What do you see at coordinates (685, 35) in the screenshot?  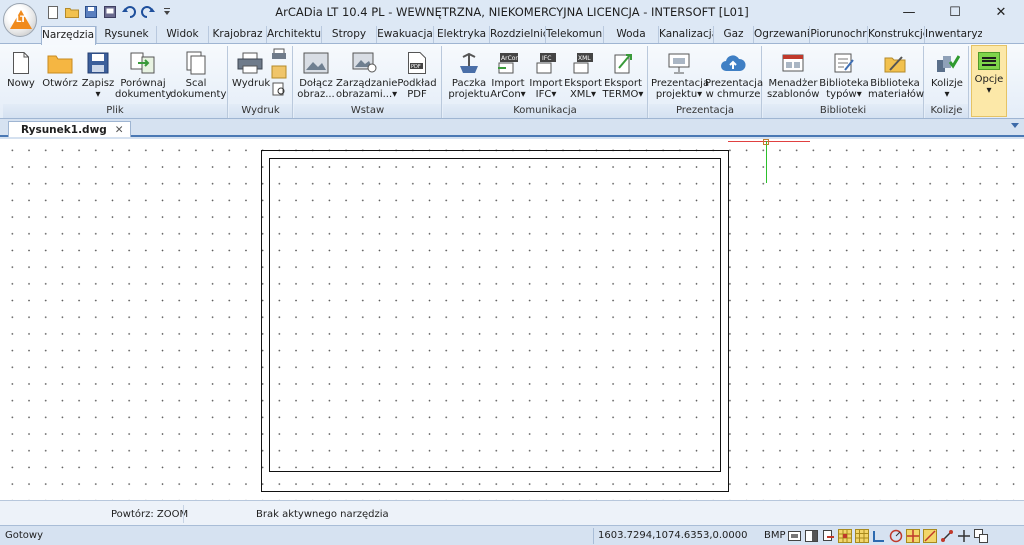 I see `tab-kanalizacja: Kanalizacja` at bounding box center [685, 35].